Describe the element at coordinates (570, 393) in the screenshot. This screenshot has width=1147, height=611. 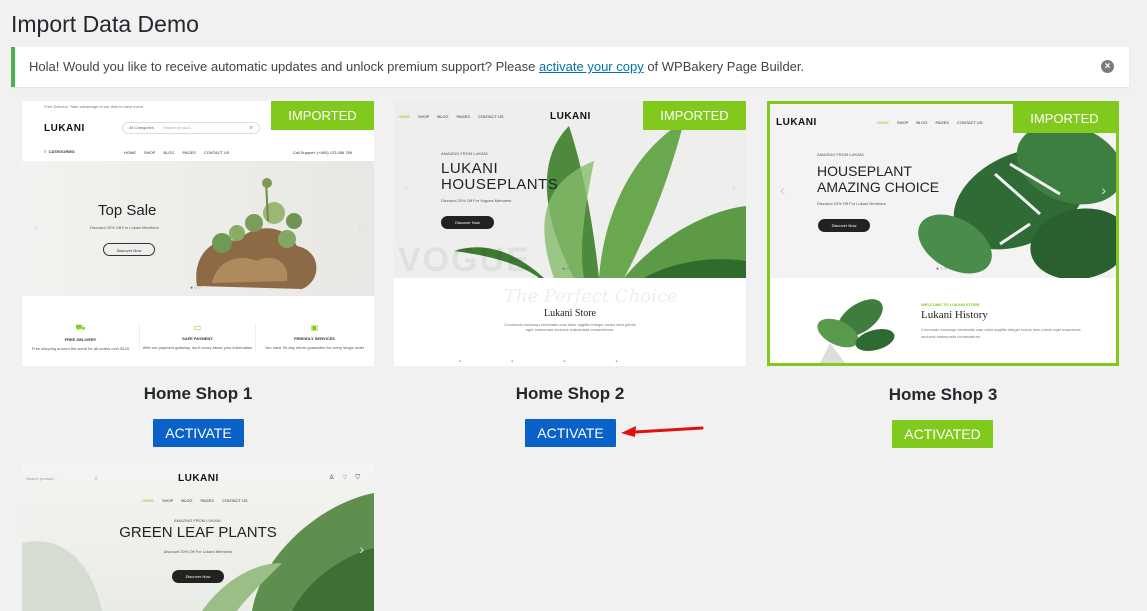
I see `demo-title: Home Shop 2` at that location.